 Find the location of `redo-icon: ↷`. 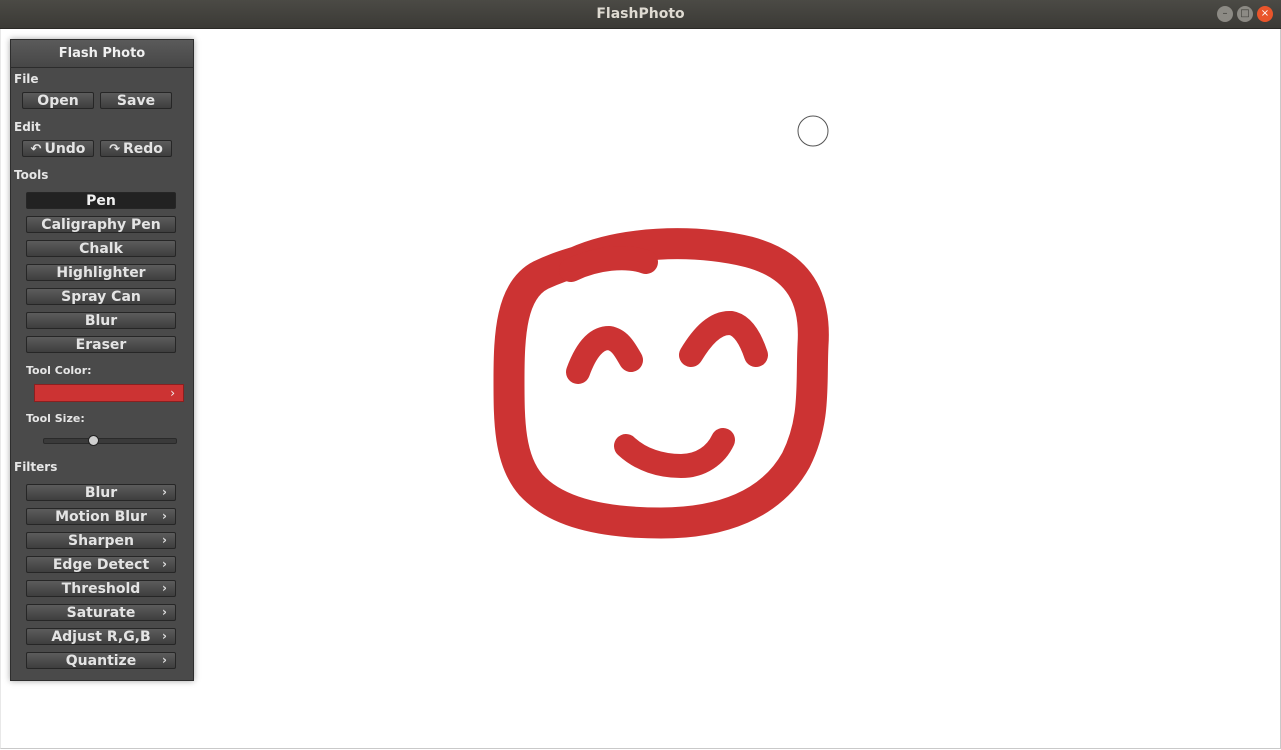

redo-icon: ↷ is located at coordinates (114, 149).